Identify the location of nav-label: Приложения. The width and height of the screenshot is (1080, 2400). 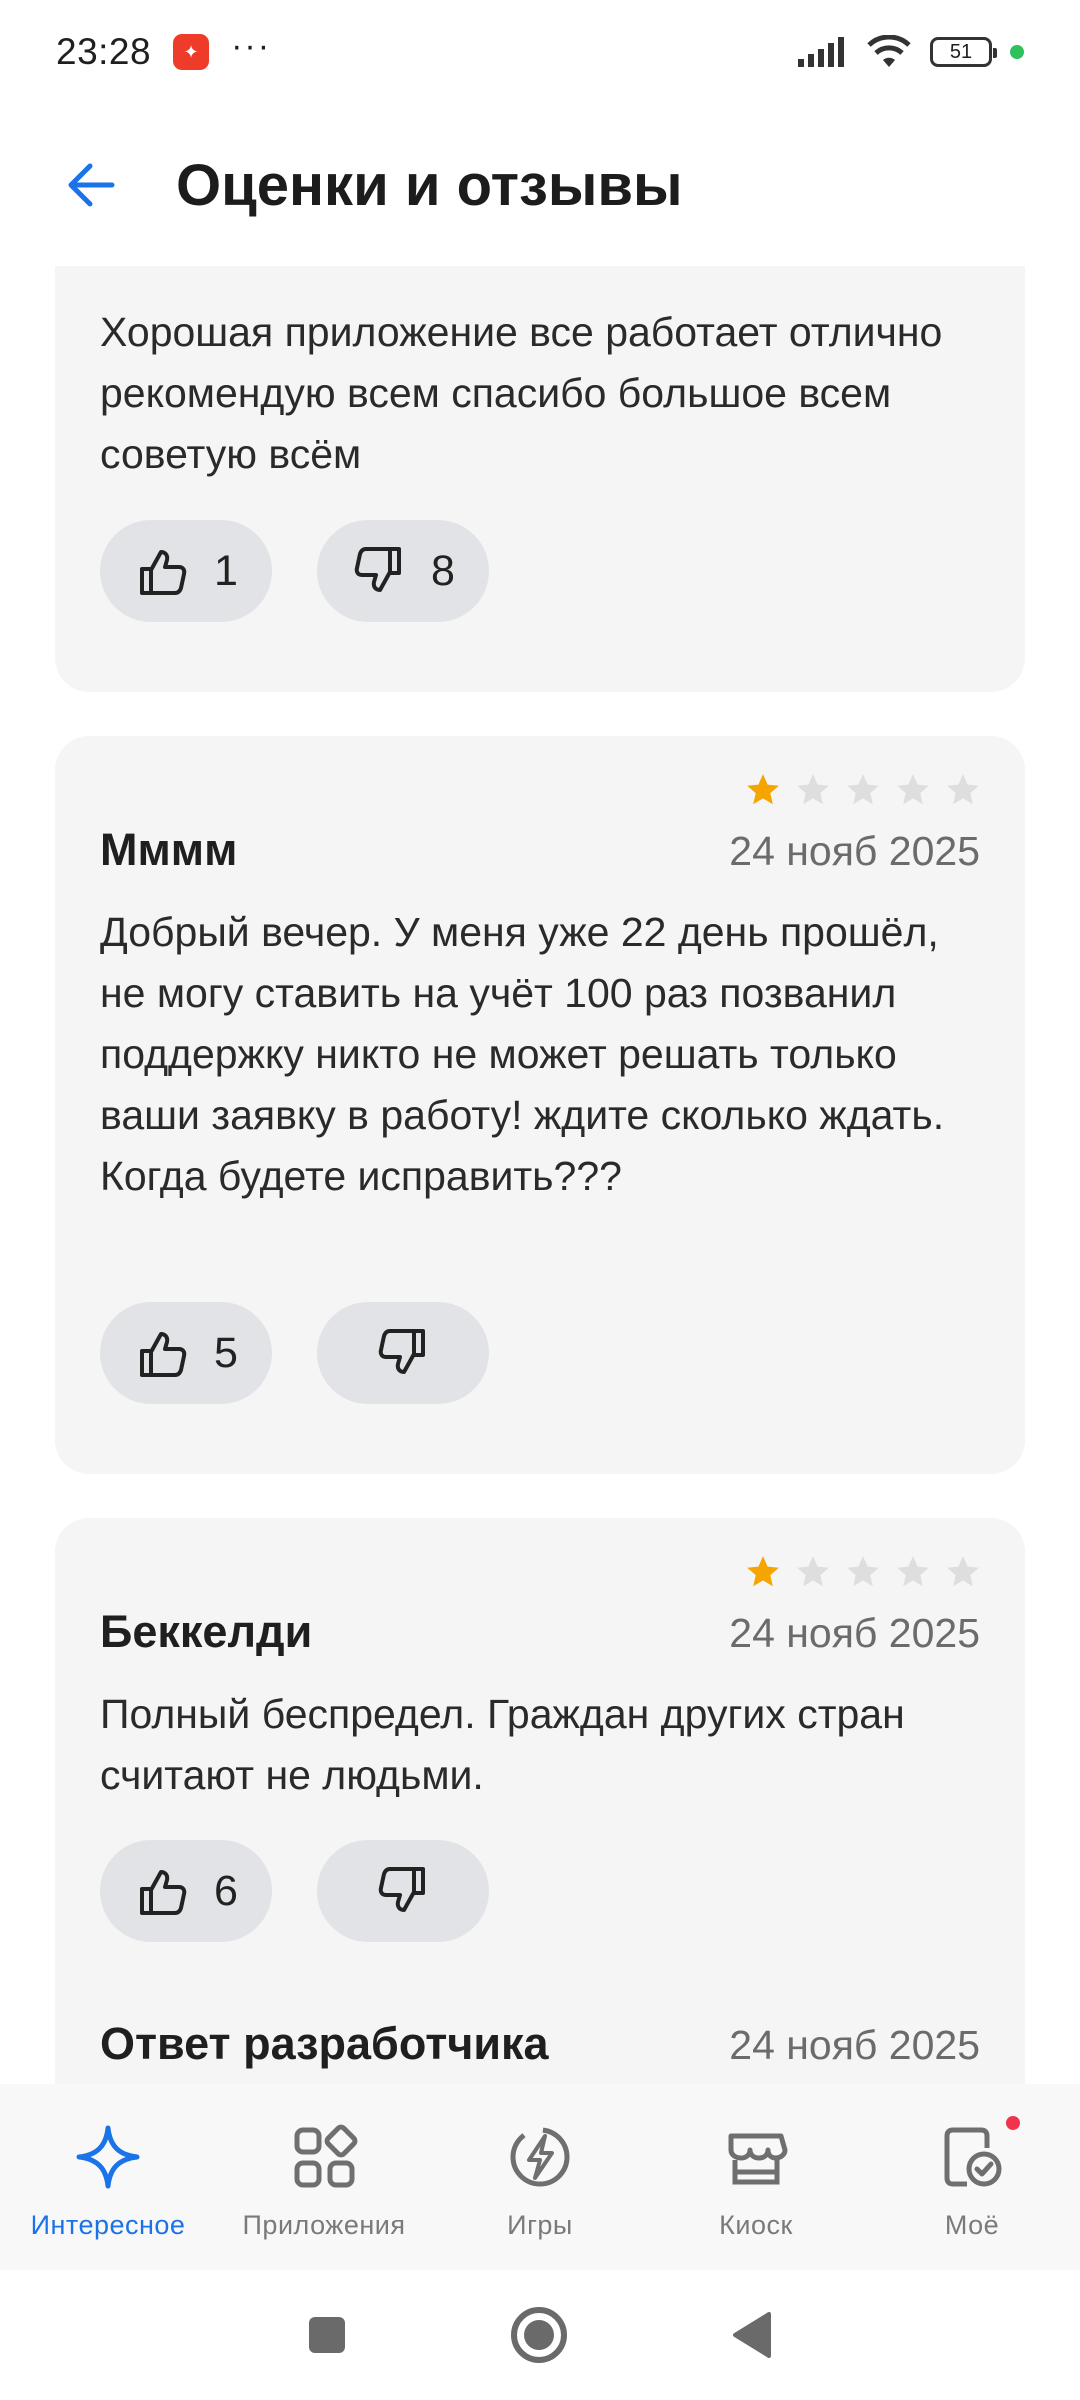
(324, 2225).